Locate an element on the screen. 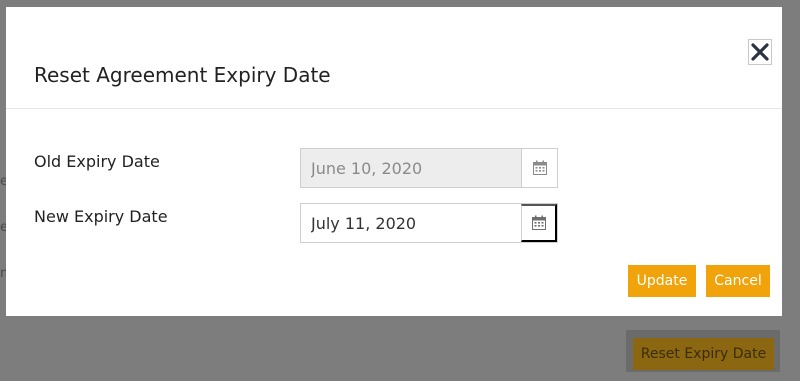 The width and height of the screenshot is (800, 381). old-expiry-date-field is located at coordinates (429, 168).